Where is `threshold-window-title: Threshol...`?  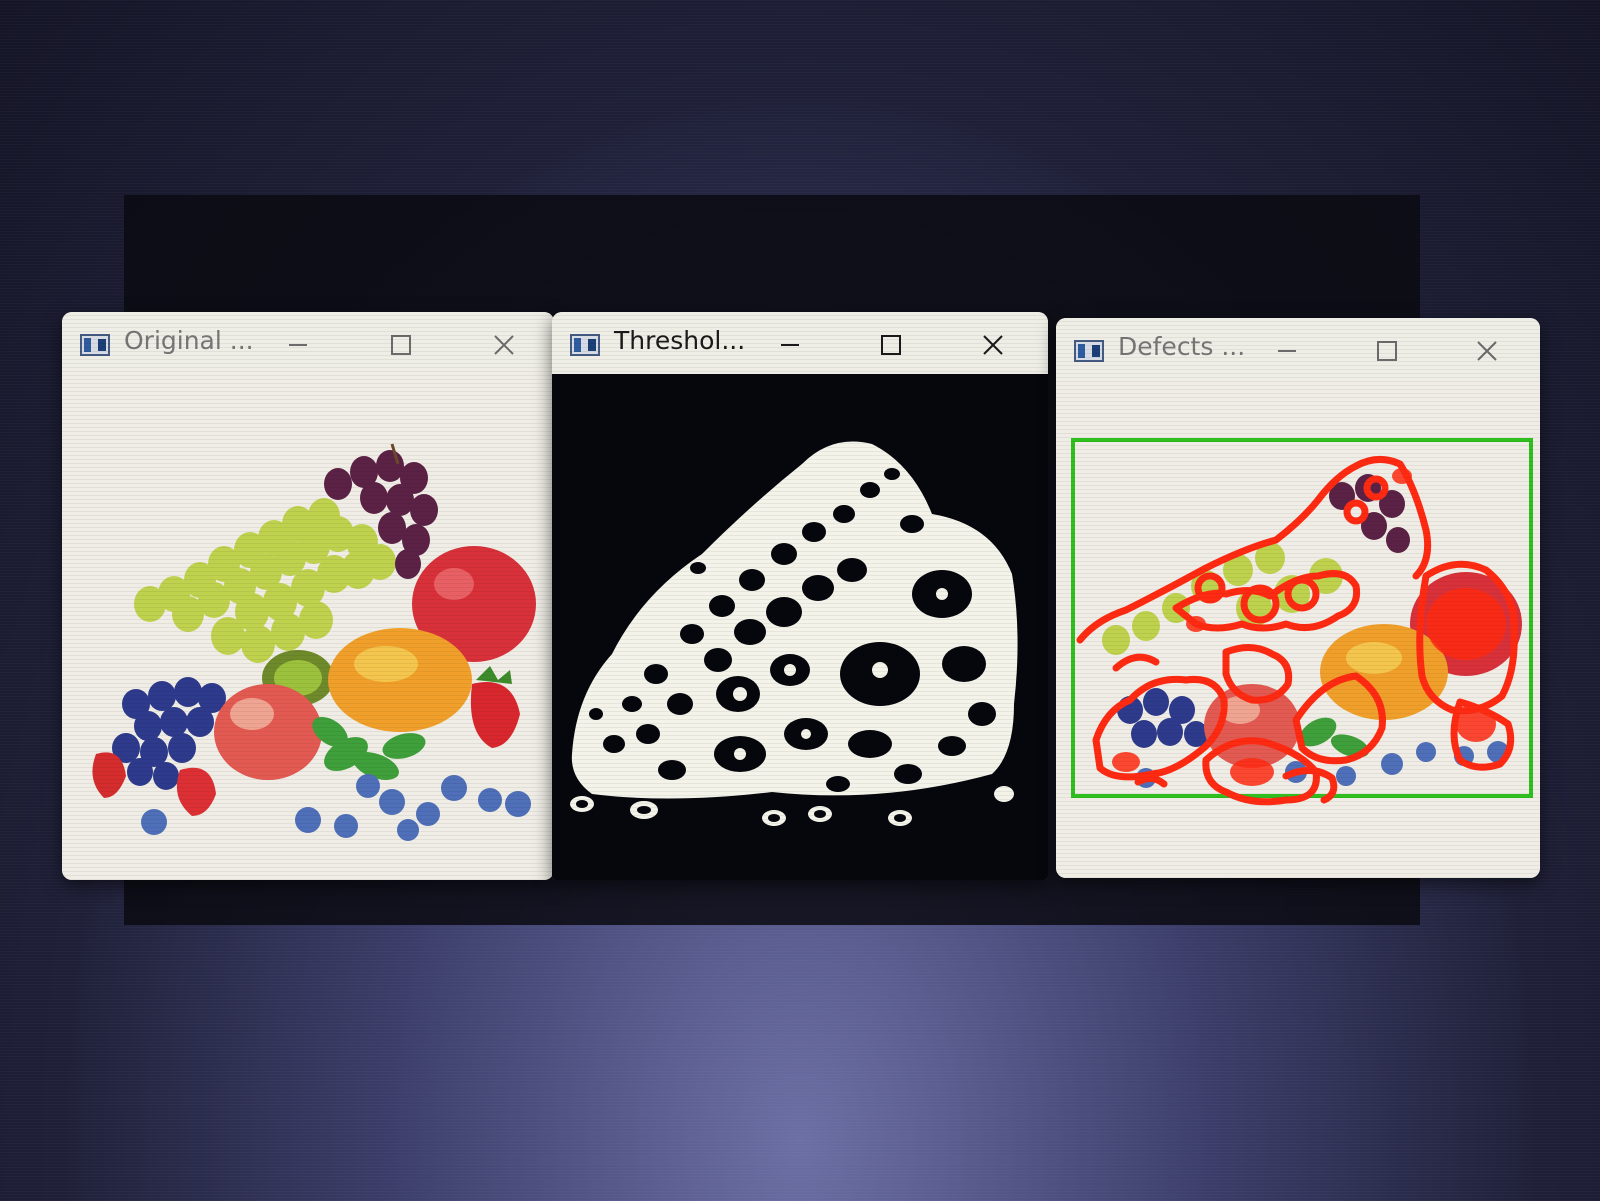 threshold-window-title: Threshol... is located at coordinates (680, 340).